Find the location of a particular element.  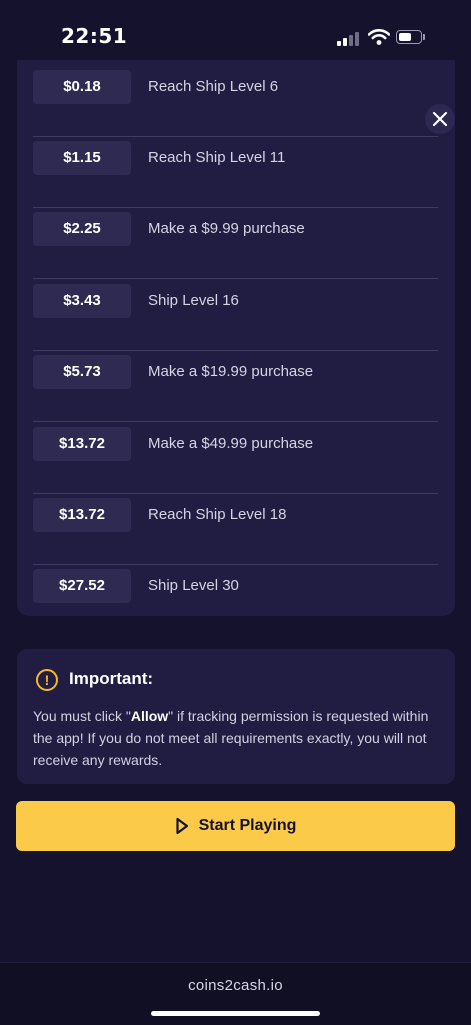

wifi-icon is located at coordinates (379, 37).